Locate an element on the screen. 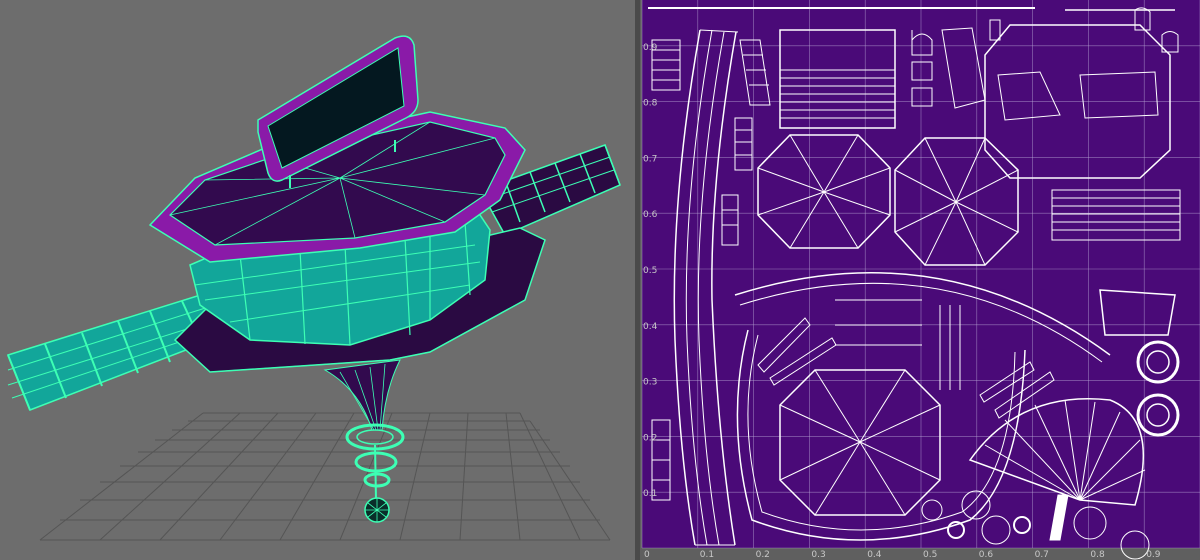  v-tick-label: 0.2 is located at coordinates (650, 438).